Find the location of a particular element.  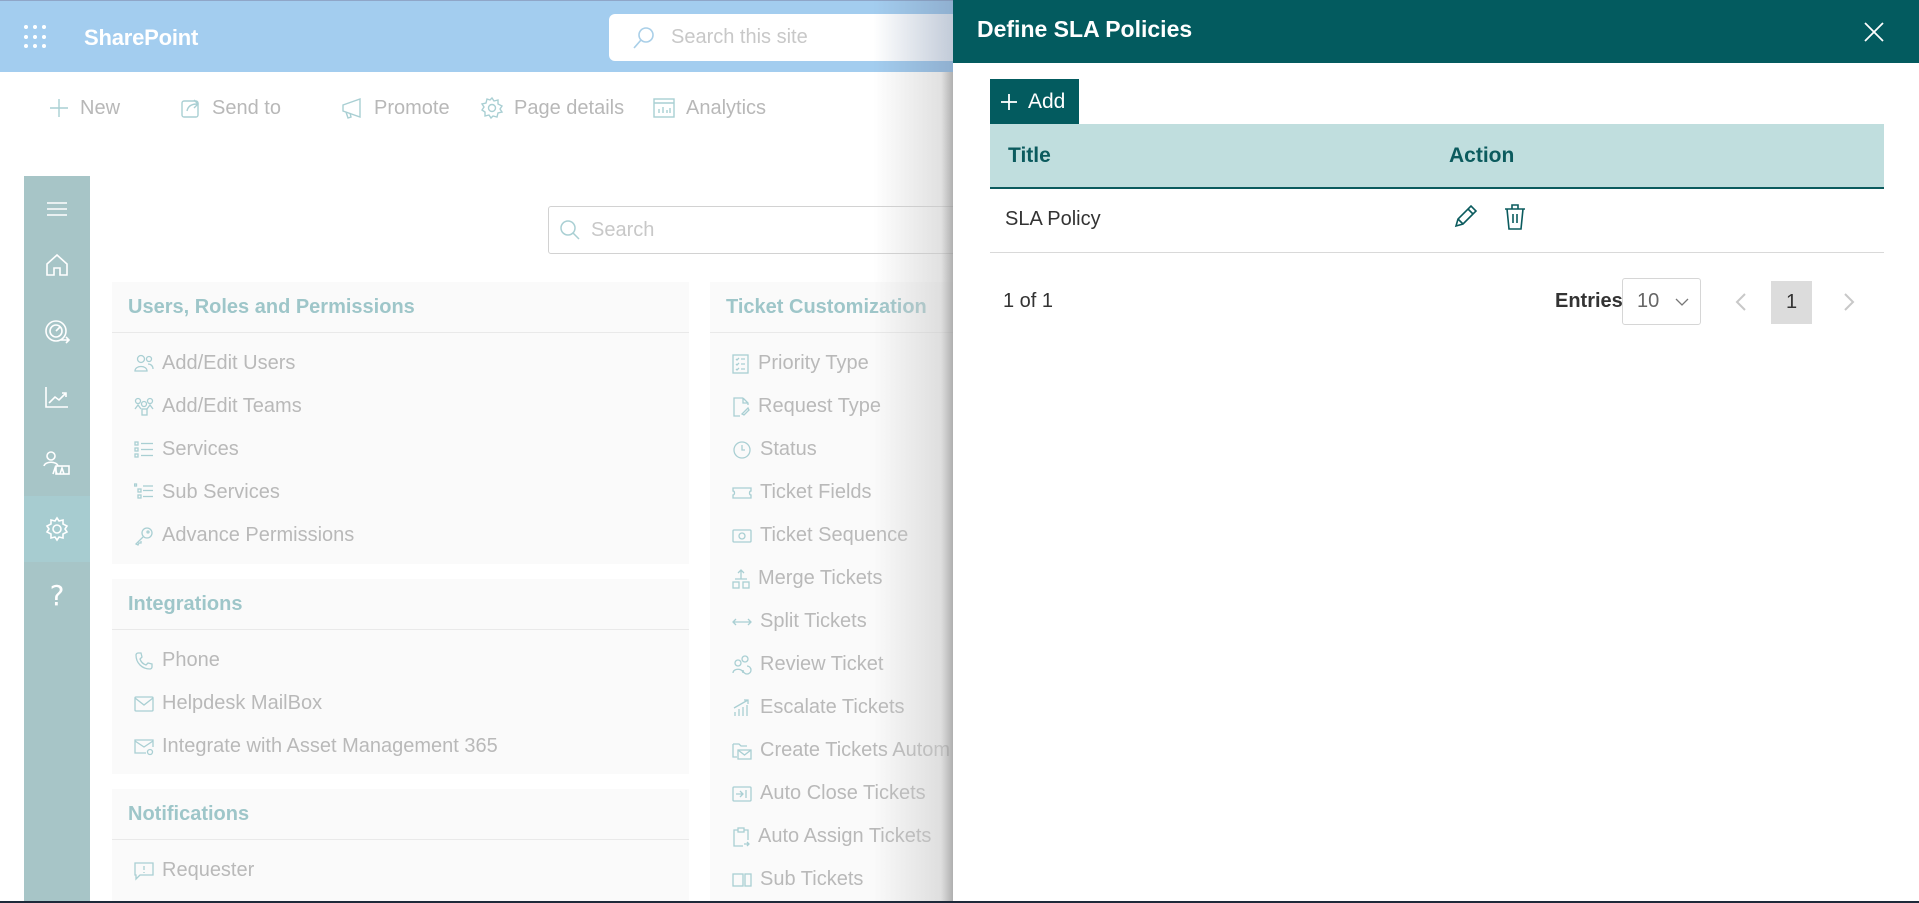

nav-reports is located at coordinates (57, 397).